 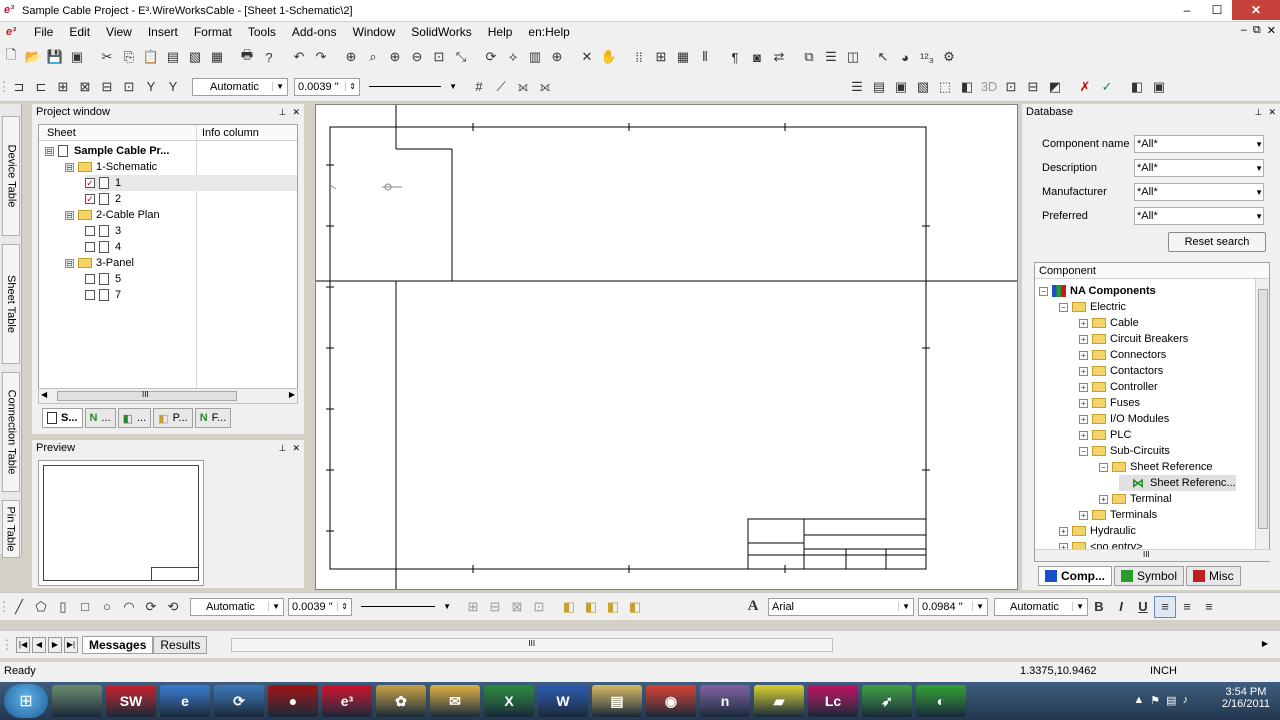 I want to click on cancel-icon: ✕, so click(x=587, y=57).